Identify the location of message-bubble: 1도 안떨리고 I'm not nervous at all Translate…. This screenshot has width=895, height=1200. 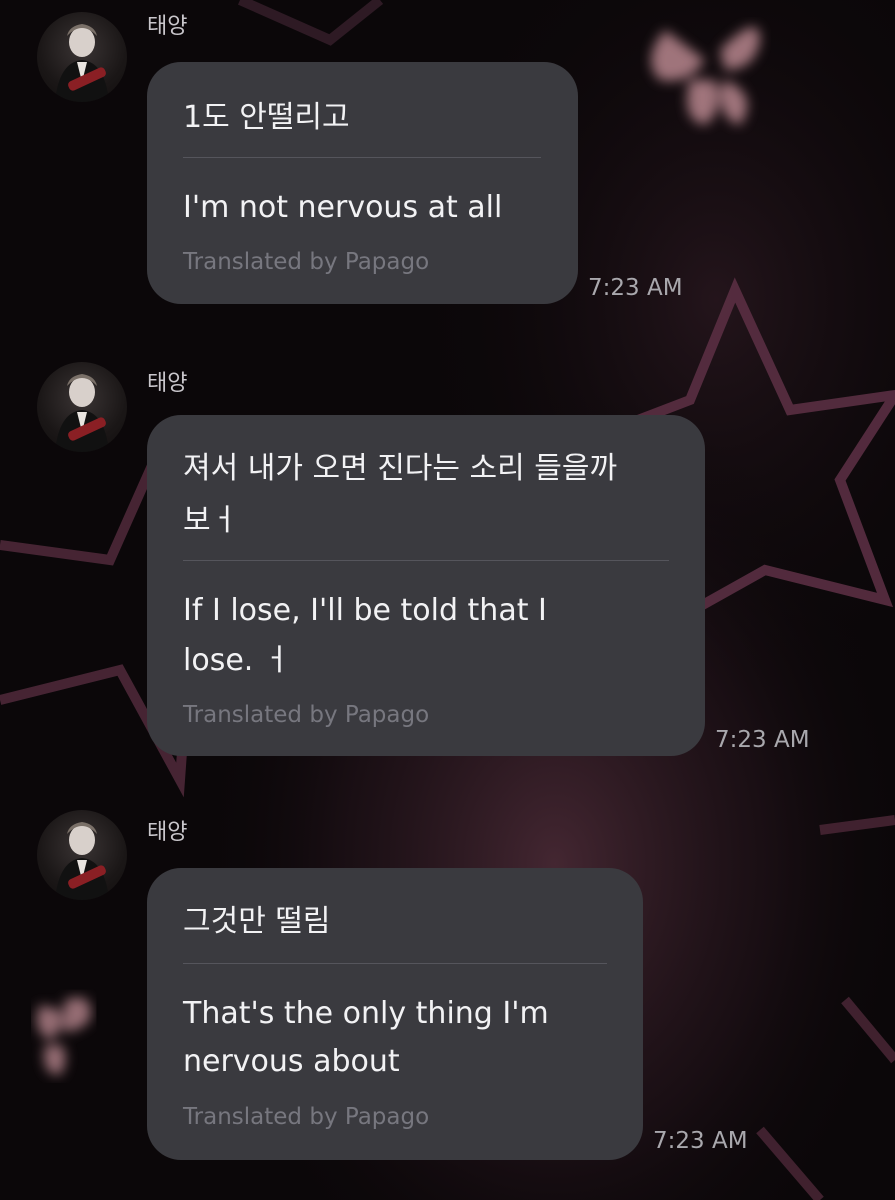
(362, 183).